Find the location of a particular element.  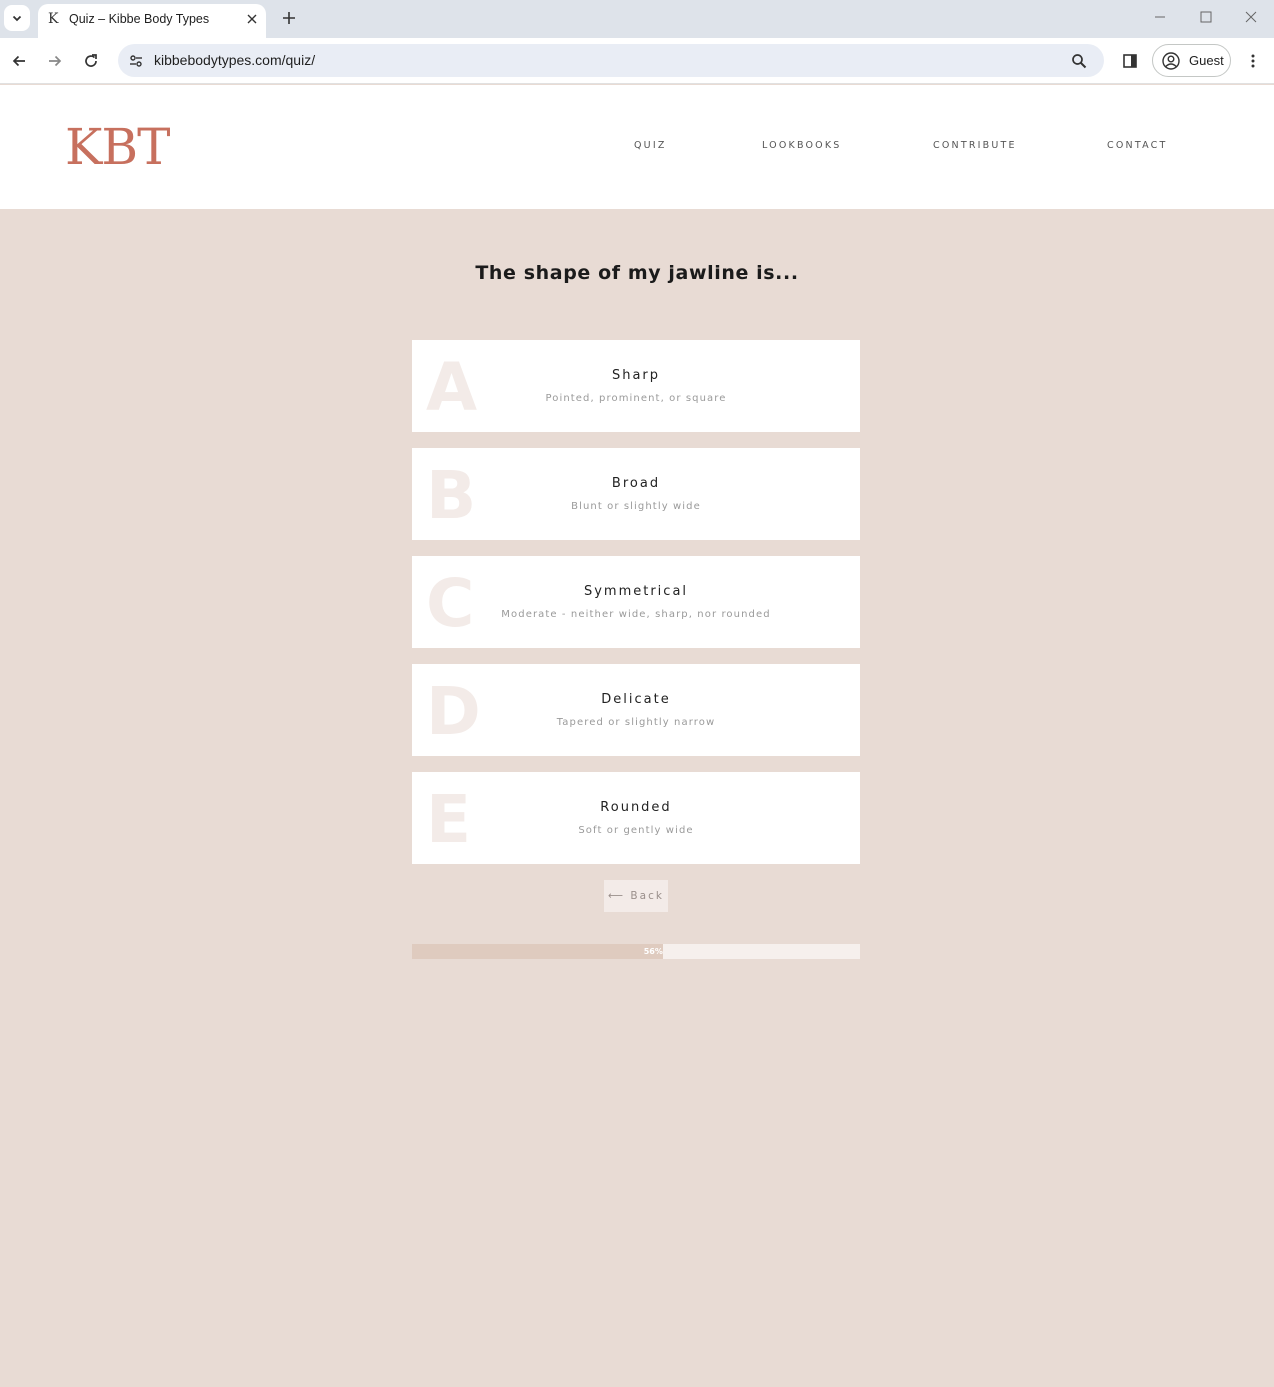

nav-item-contact: CONTACT is located at coordinates (1137, 145).